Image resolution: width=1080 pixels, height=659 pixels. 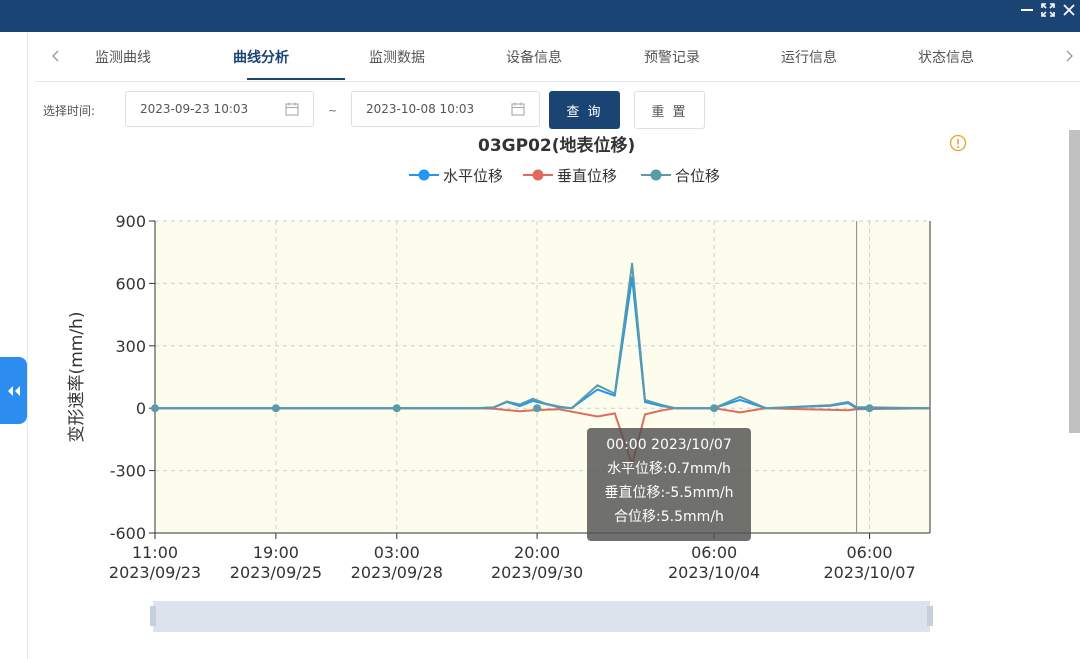 I want to click on tooltip-time: 00:00 2023/10/07, so click(x=669, y=445).